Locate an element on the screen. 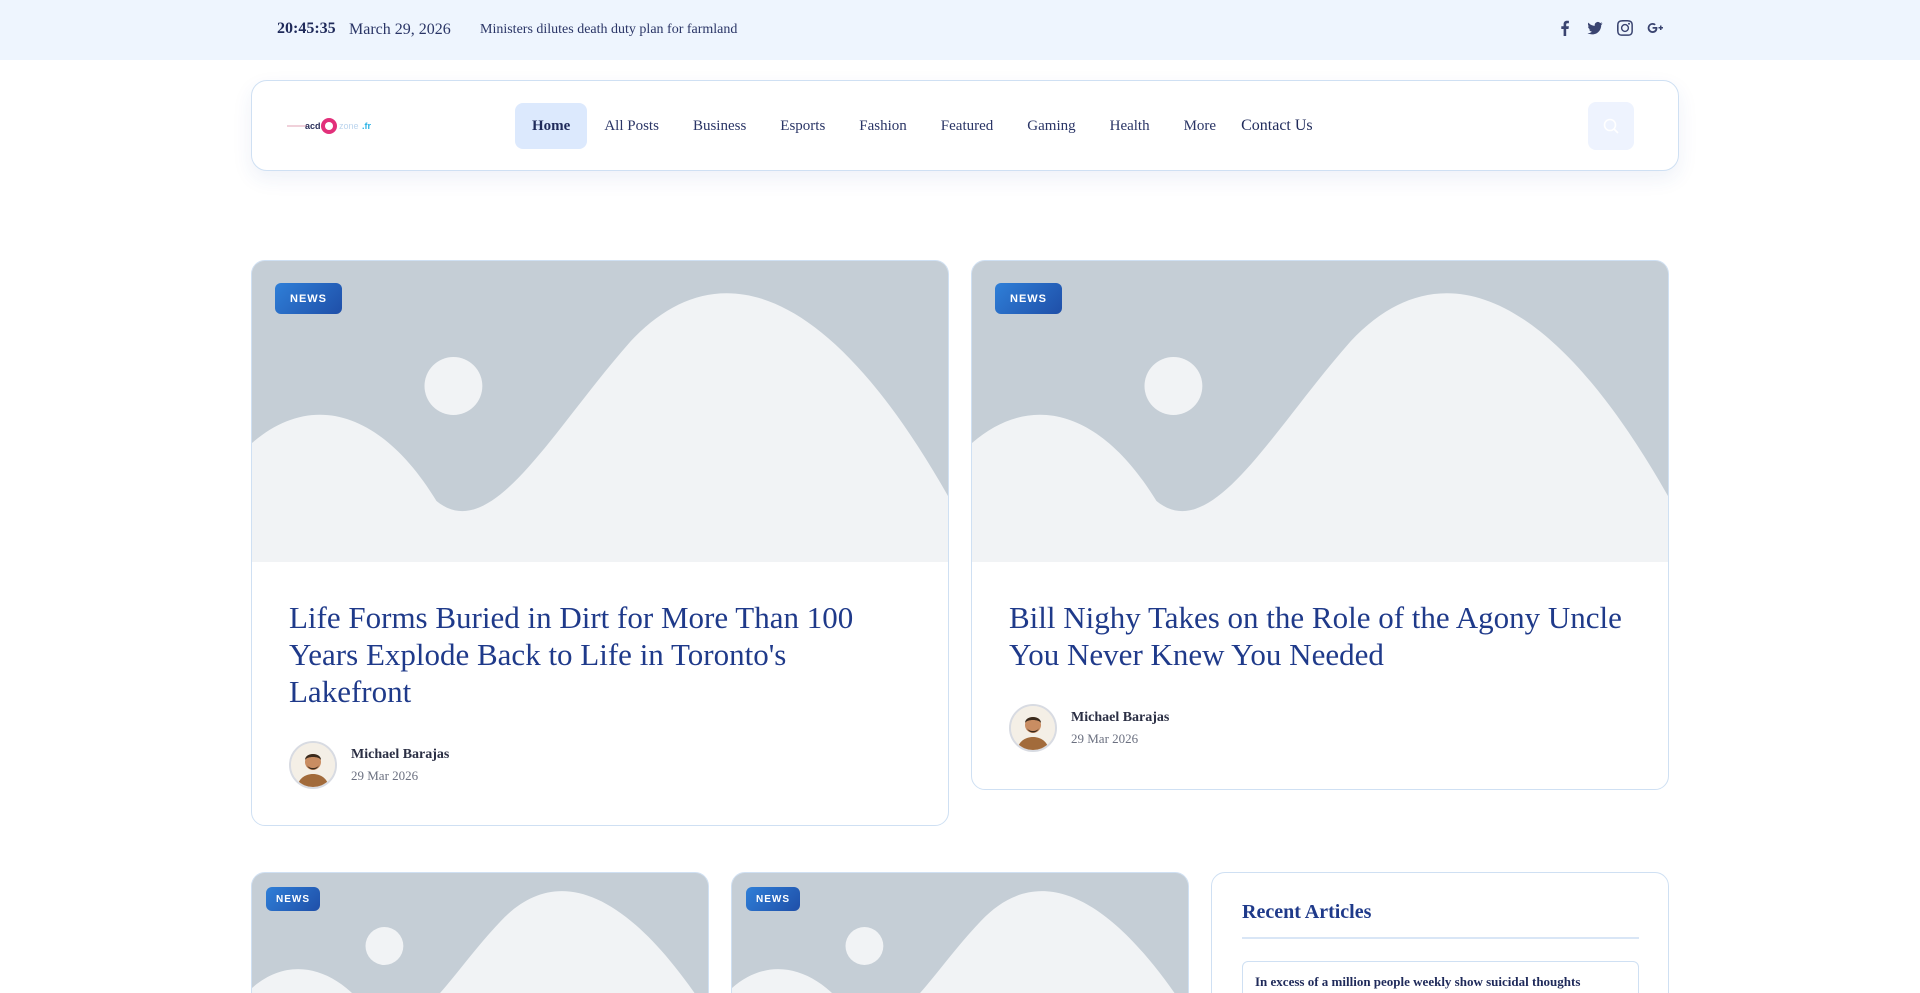  divider is located at coordinates (1440, 938).